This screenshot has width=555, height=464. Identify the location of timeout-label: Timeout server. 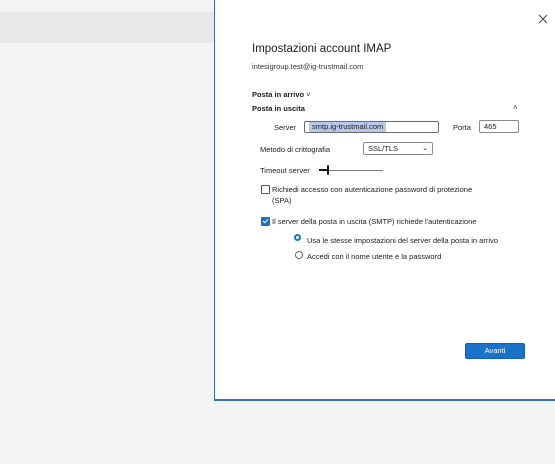
(285, 170).